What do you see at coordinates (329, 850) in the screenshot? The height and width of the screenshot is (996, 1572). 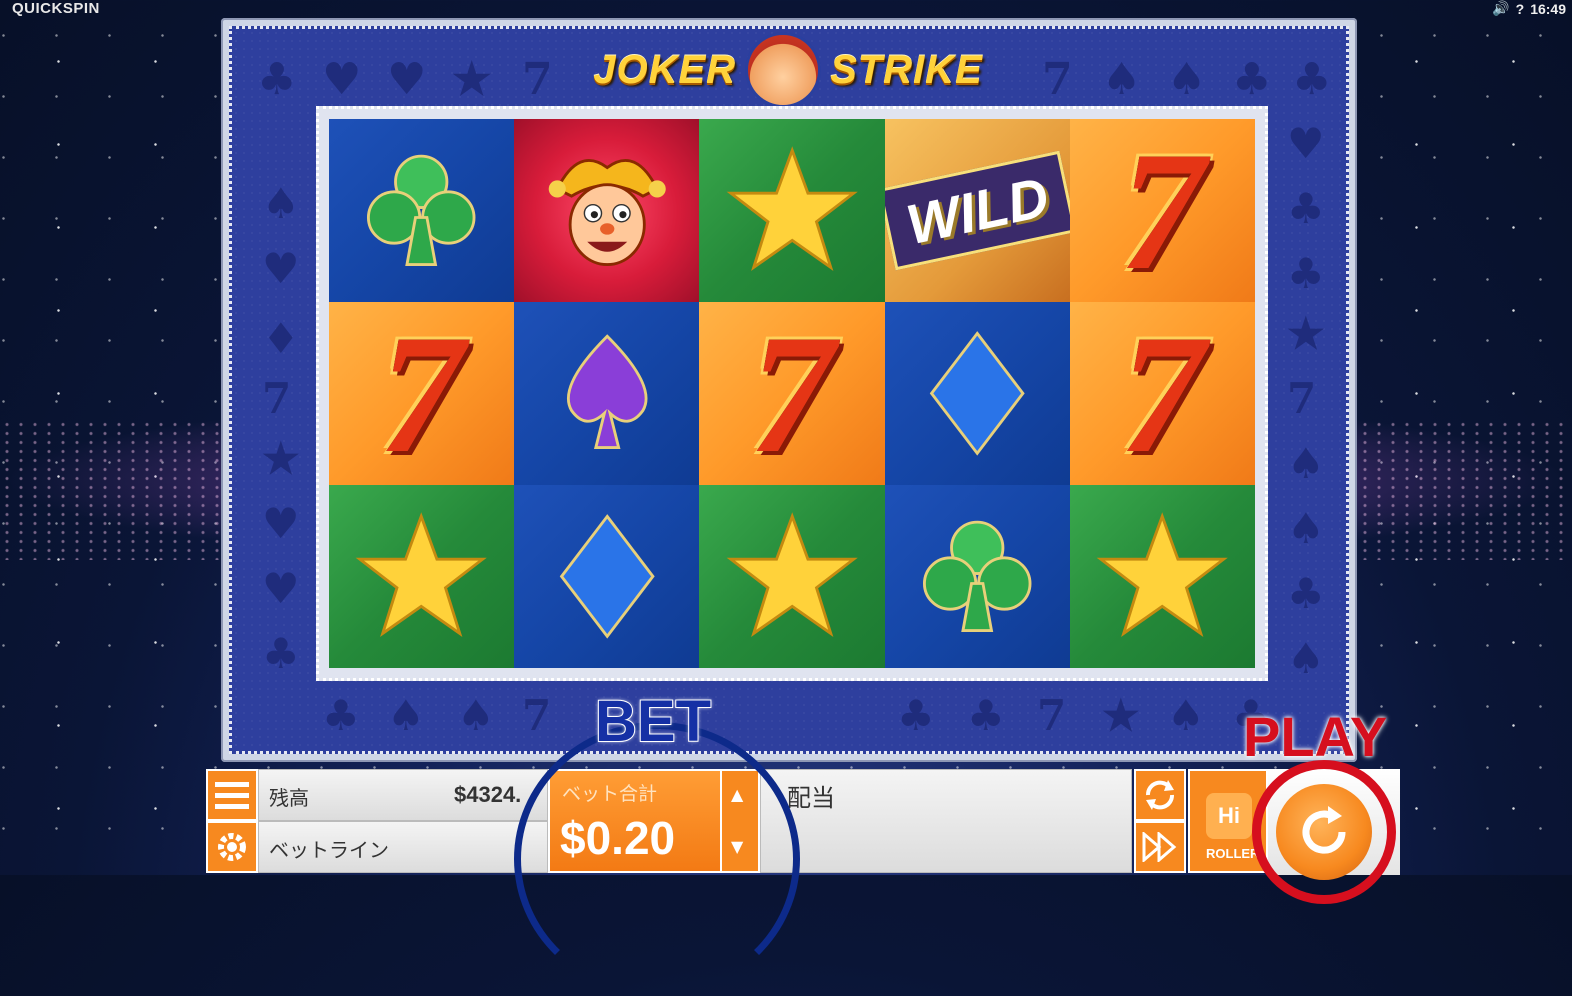 I see `betlines-label: ベットライン` at bounding box center [329, 850].